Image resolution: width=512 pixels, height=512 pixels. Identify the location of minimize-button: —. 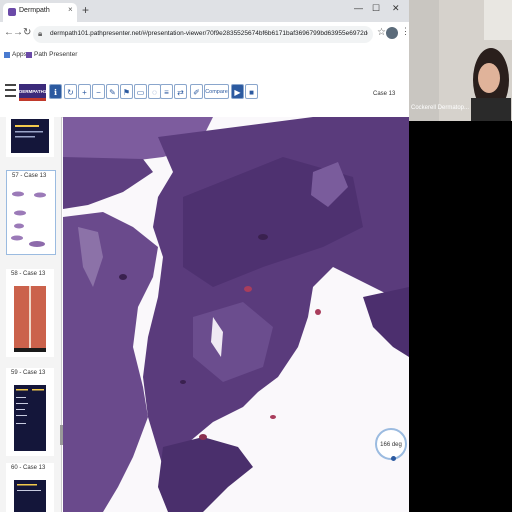
(358, 8).